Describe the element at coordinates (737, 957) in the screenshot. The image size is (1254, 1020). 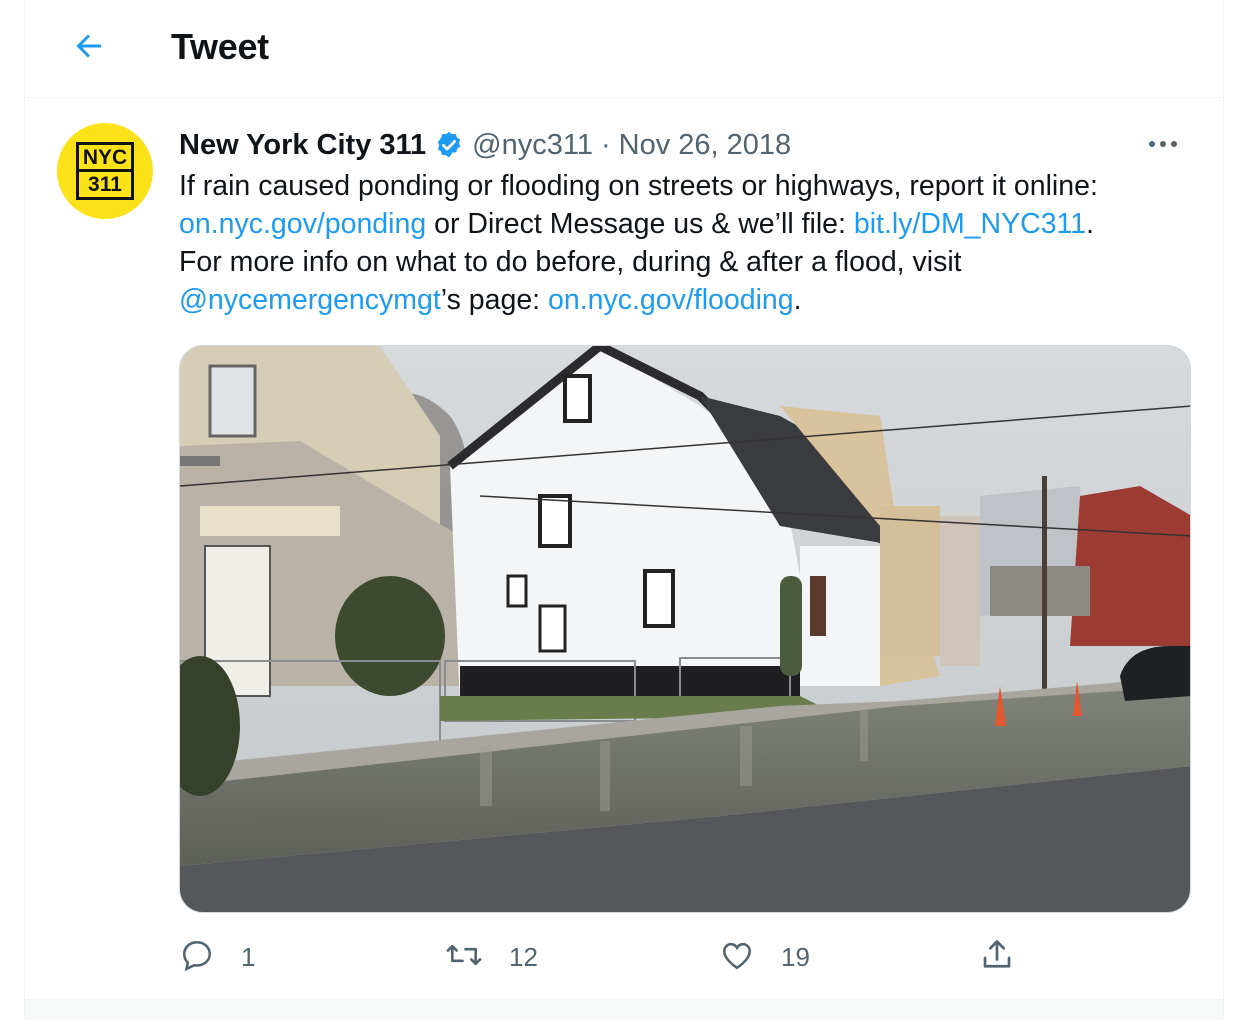
I see `like-icon` at that location.